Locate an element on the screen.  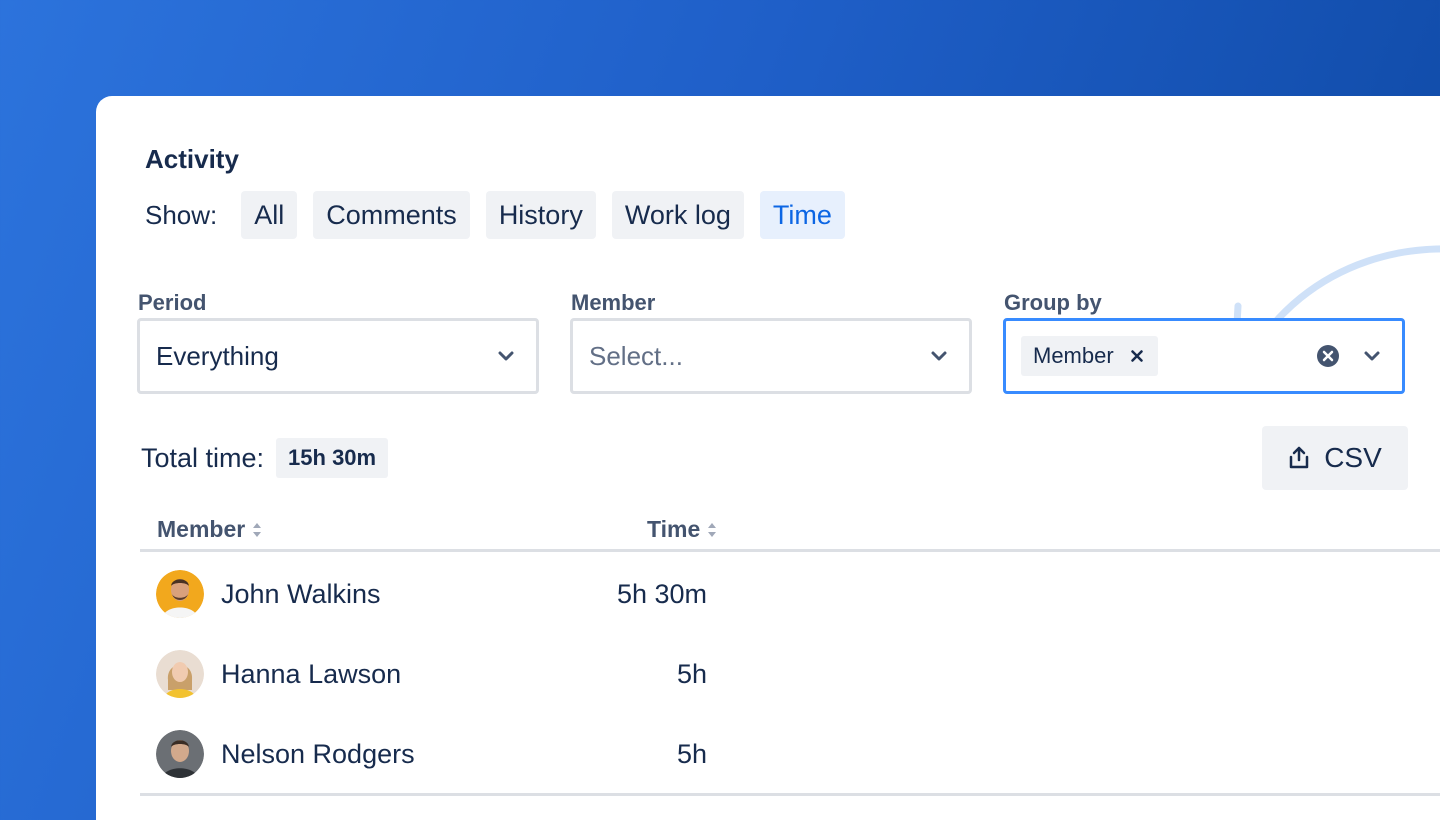
total-time: Total time: 15h 30m is located at coordinates (265, 458).